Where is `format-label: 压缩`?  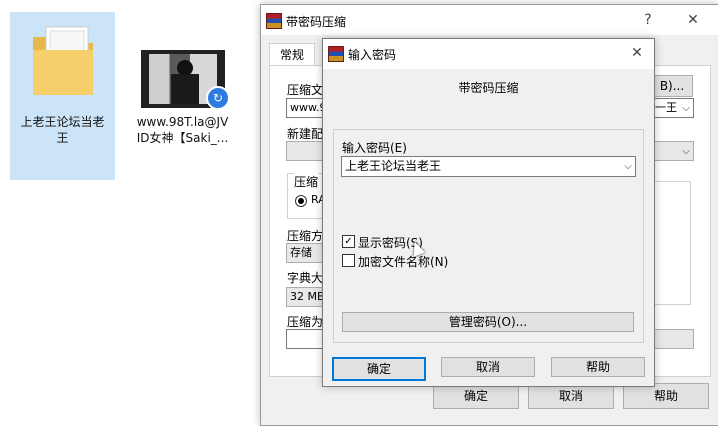 format-label: 压缩 is located at coordinates (306, 181).